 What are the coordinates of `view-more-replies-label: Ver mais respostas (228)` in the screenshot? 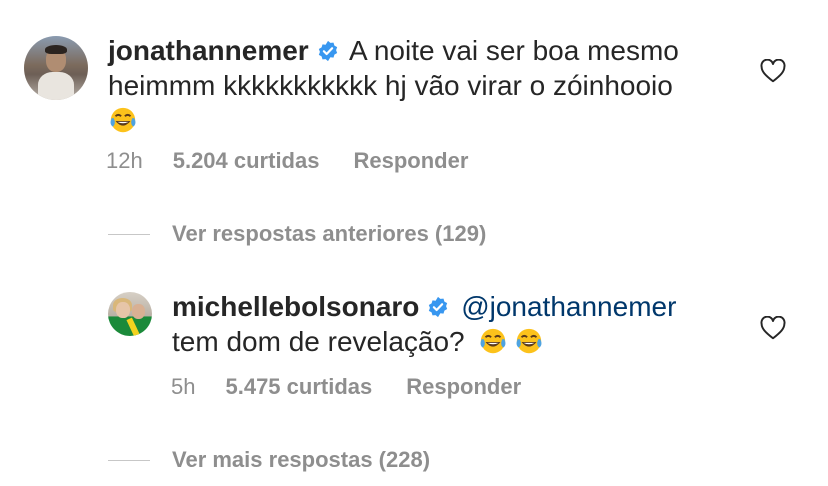 It's located at (301, 459).